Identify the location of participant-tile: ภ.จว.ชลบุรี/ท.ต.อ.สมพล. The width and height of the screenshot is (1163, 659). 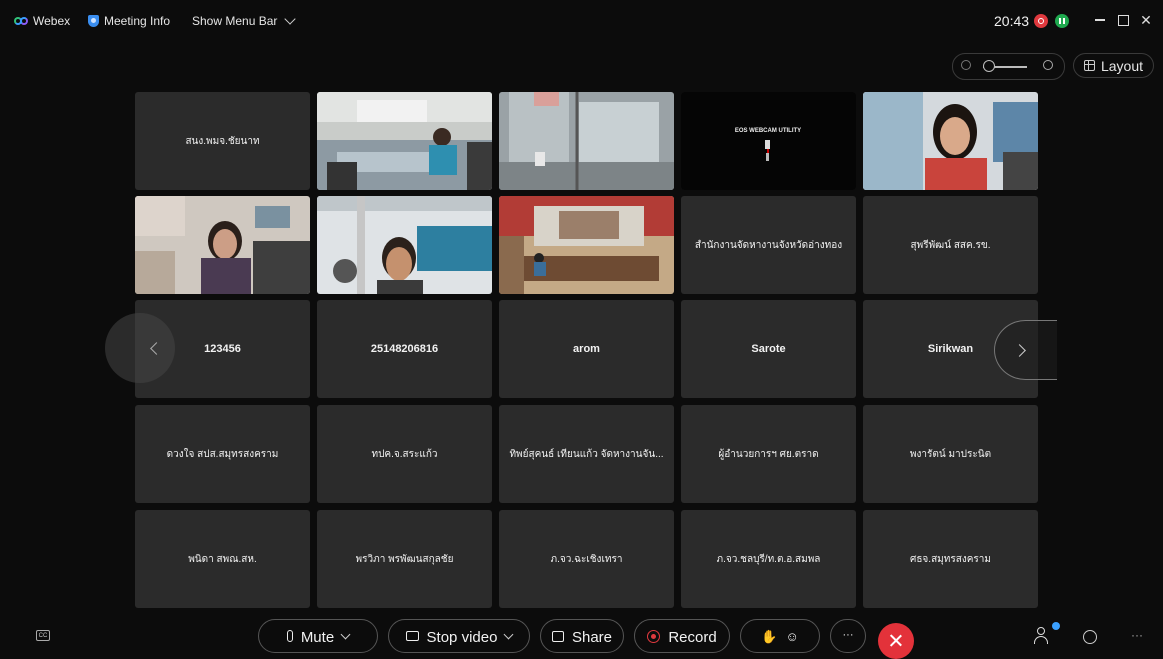
(768, 559).